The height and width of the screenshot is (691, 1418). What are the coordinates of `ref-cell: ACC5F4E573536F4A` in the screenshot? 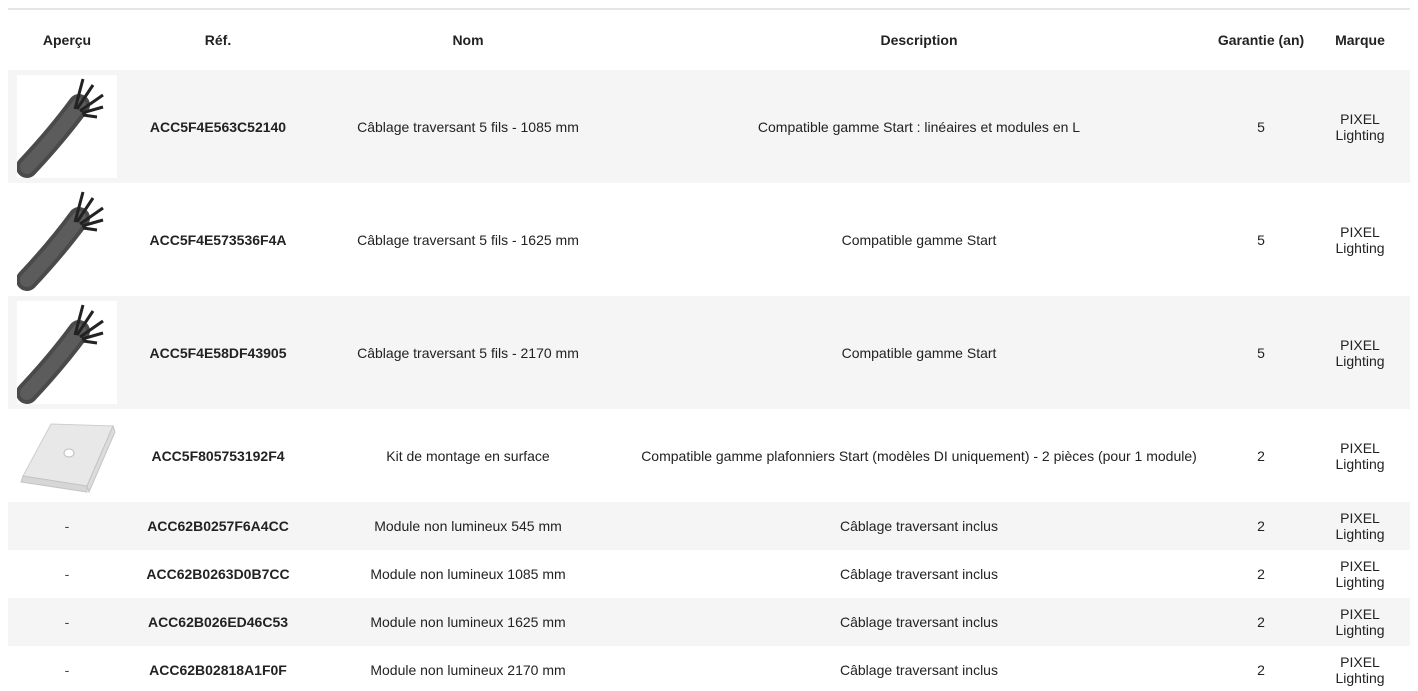 It's located at (218, 239).